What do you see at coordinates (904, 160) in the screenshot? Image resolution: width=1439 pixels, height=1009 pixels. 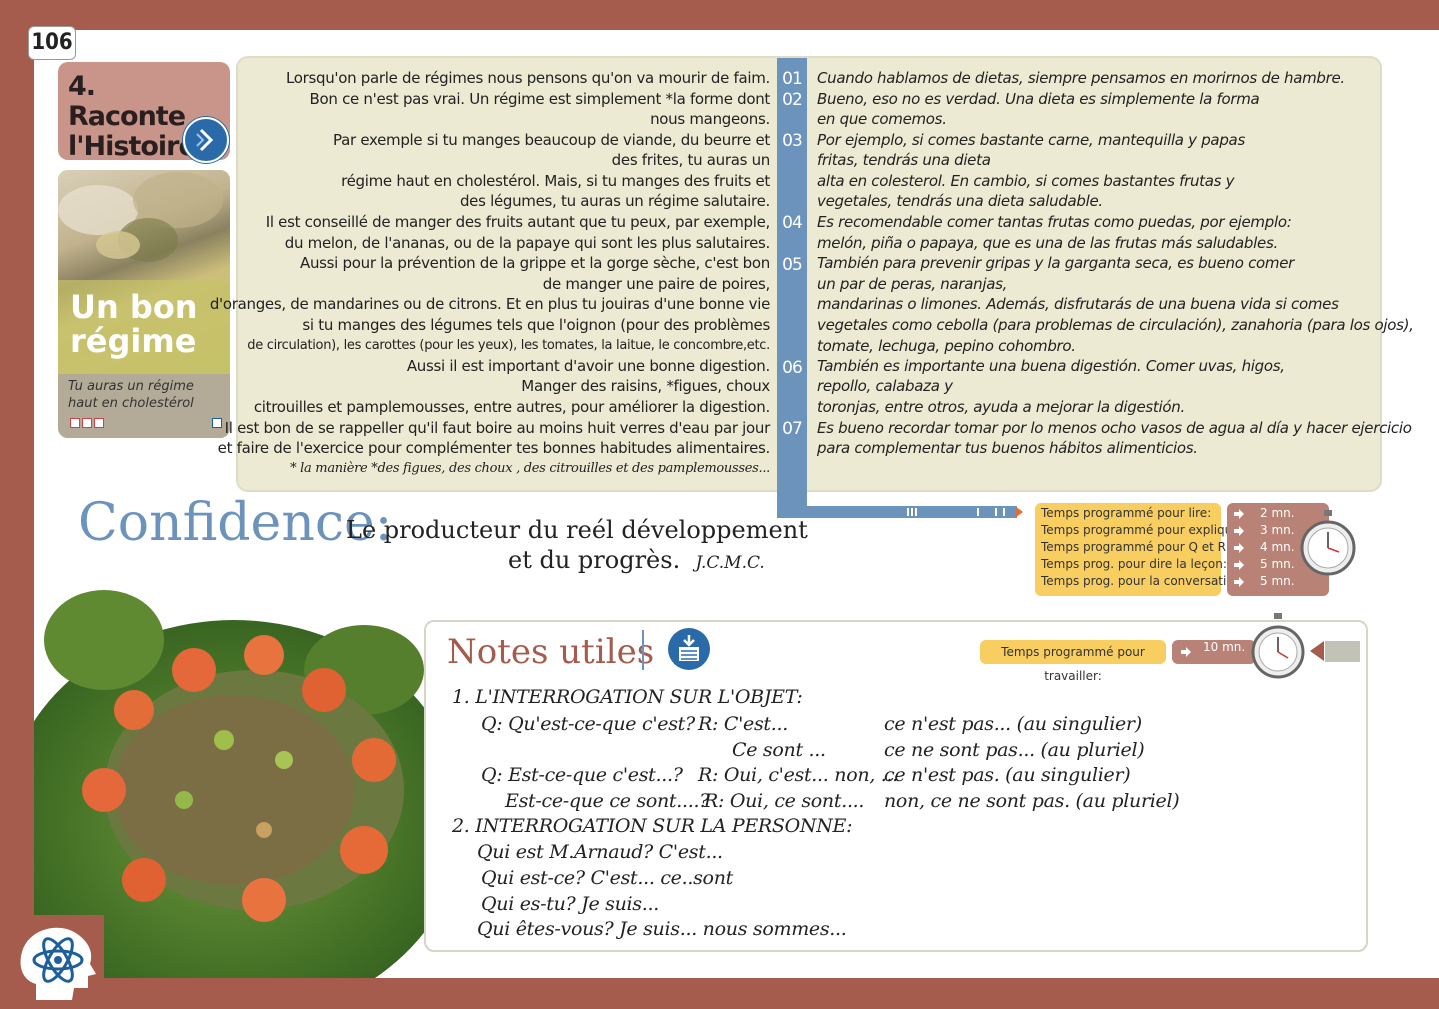 I see `spanish-line: fritas, tendrás una dieta` at bounding box center [904, 160].